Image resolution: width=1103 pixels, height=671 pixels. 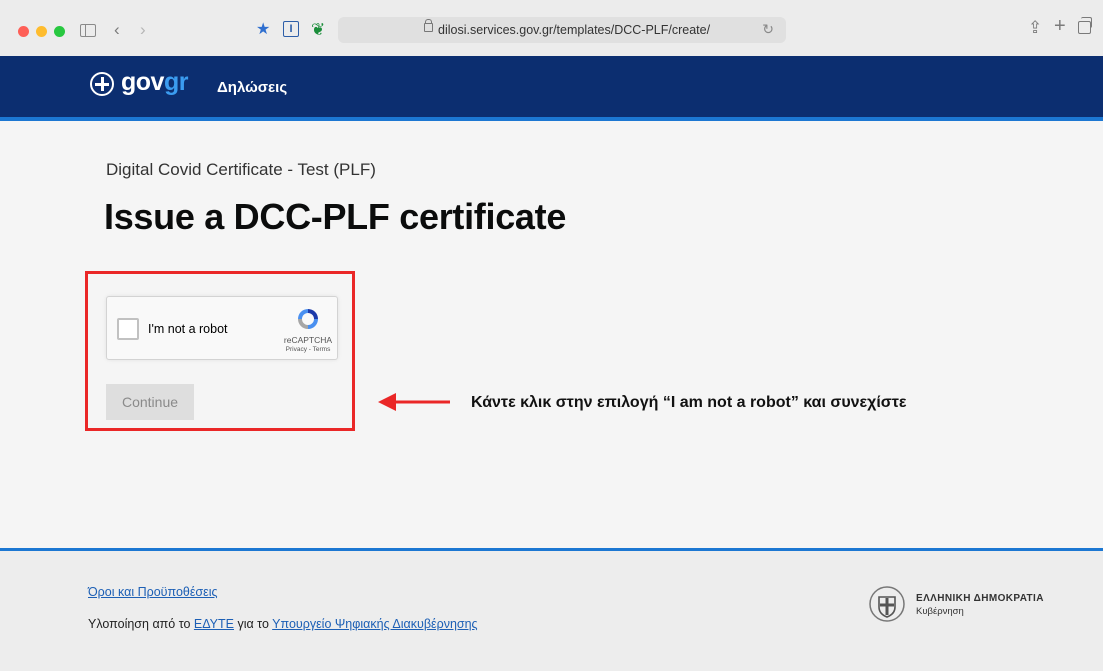 What do you see at coordinates (142, 82) in the screenshot?
I see `logo-gov-text: gov` at bounding box center [142, 82].